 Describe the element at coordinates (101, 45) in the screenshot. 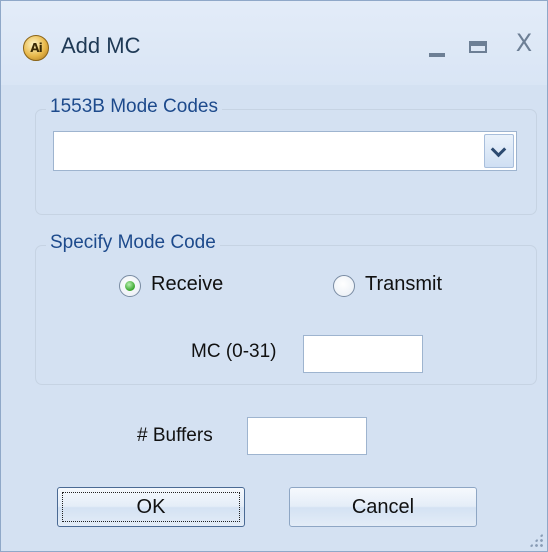

I see `window-title: Add MC` at that location.